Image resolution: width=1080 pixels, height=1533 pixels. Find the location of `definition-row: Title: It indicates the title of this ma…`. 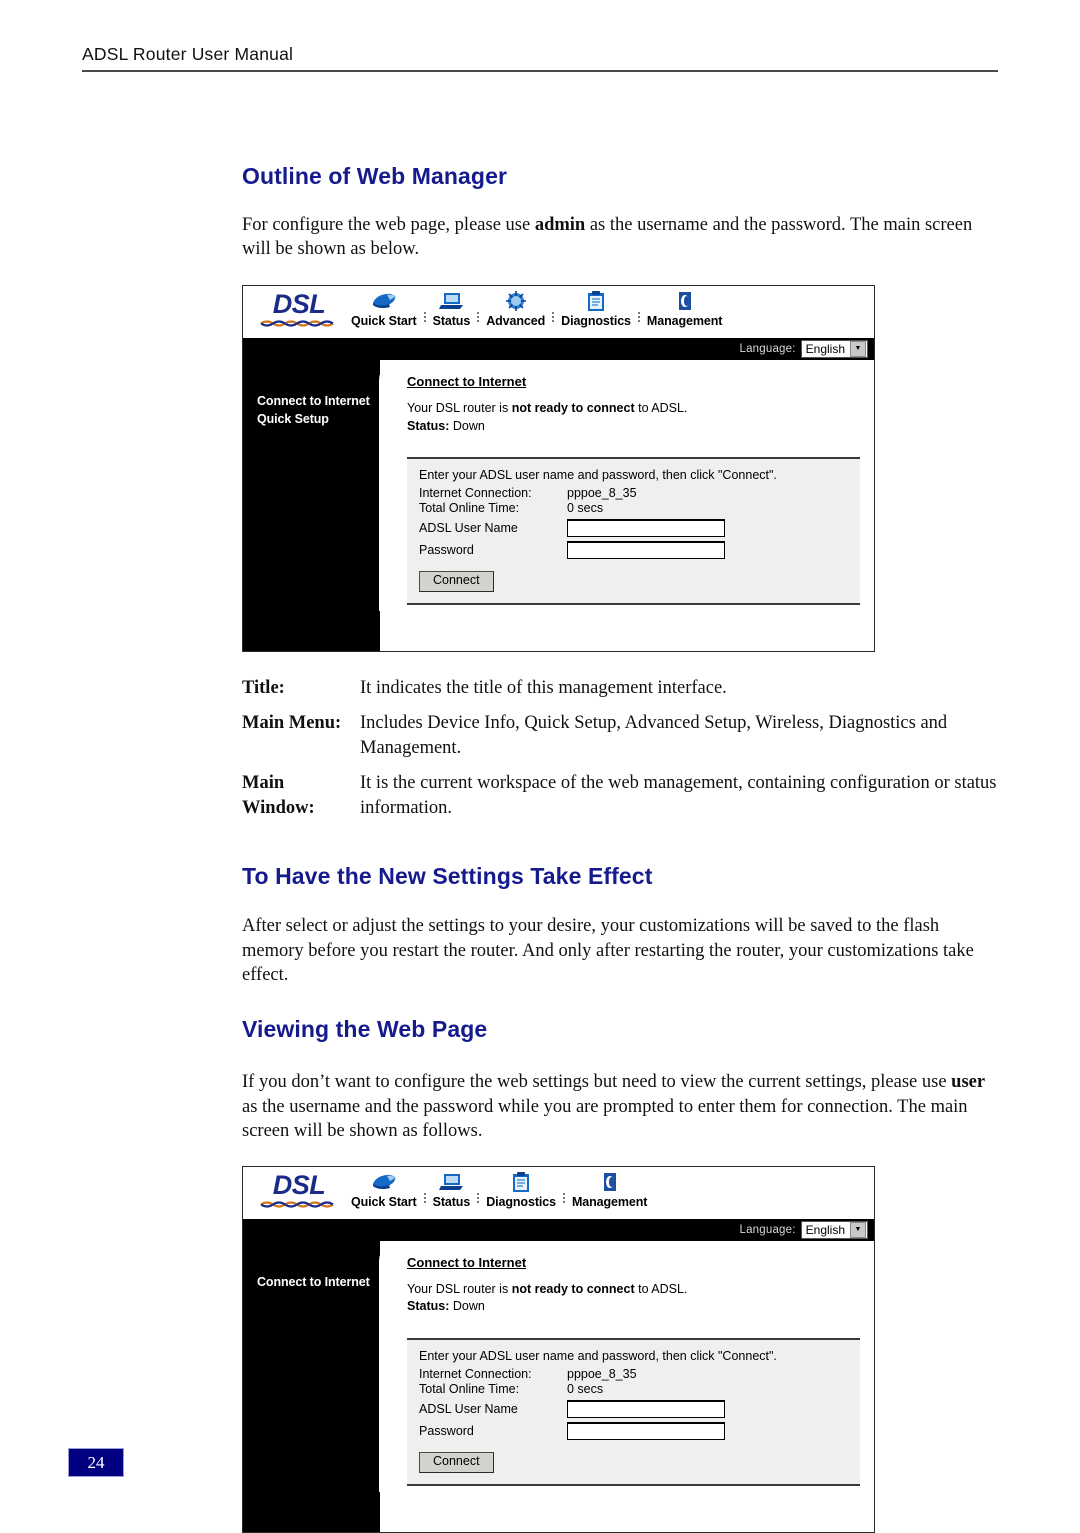

definition-row: Title: It indicates the title of this ma… is located at coordinates (622, 693).